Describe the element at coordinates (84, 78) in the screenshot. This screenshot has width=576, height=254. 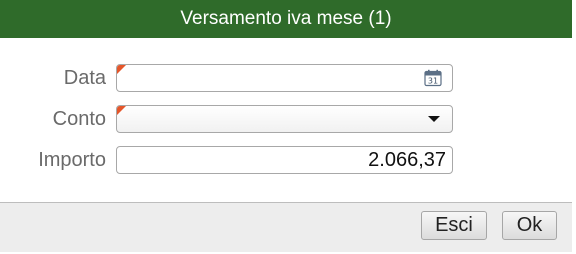
I see `data-label: Data` at that location.